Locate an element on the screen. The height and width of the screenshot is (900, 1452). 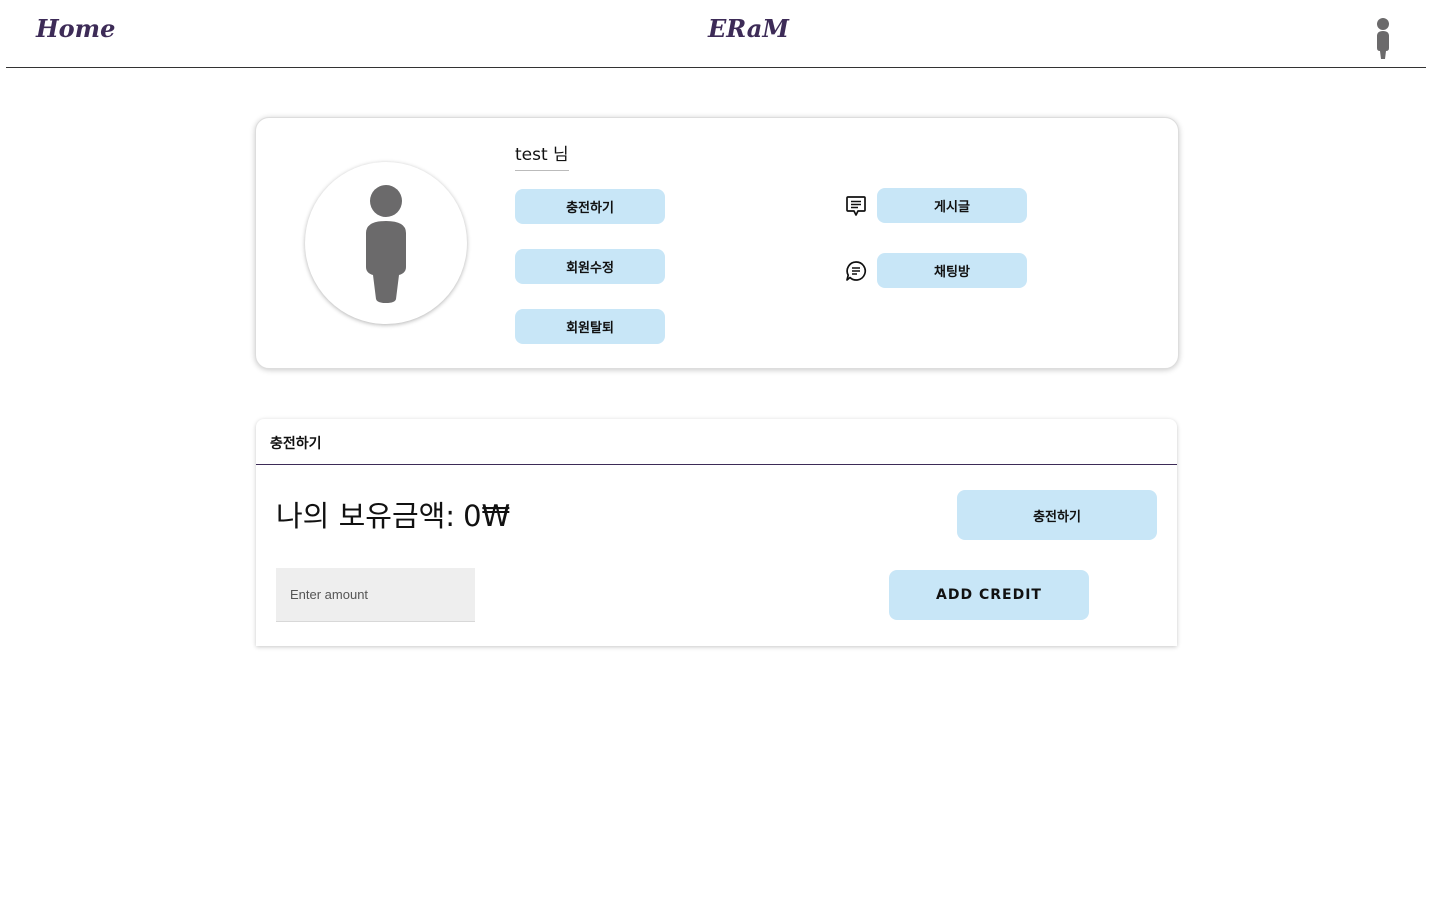
charge-button: 충전하기 is located at coordinates (1057, 515).